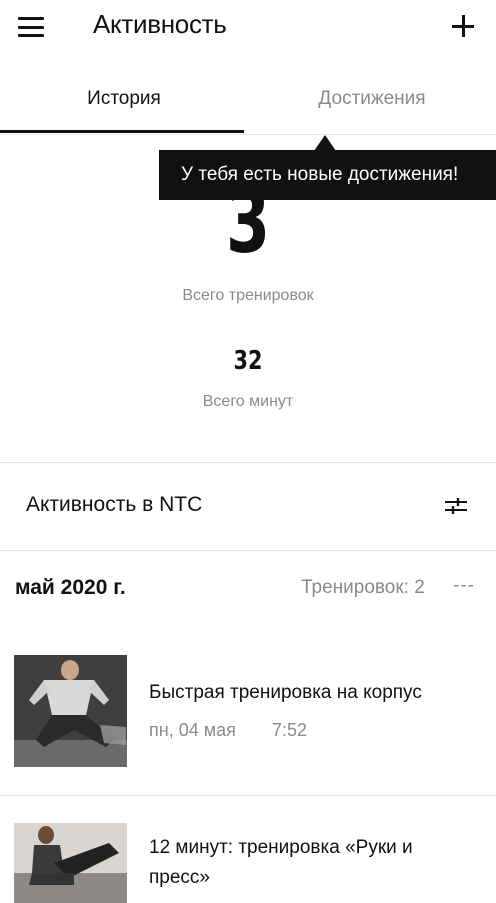 This screenshot has width=496, height=903. Describe the element at coordinates (463, 26) in the screenshot. I see `add-plus-icon` at that location.